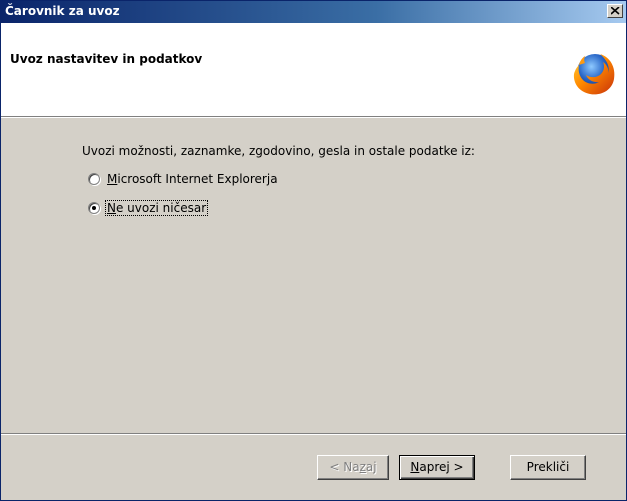 The width and height of the screenshot is (627, 501). I want to click on next-button: Naprej >, so click(437, 467).